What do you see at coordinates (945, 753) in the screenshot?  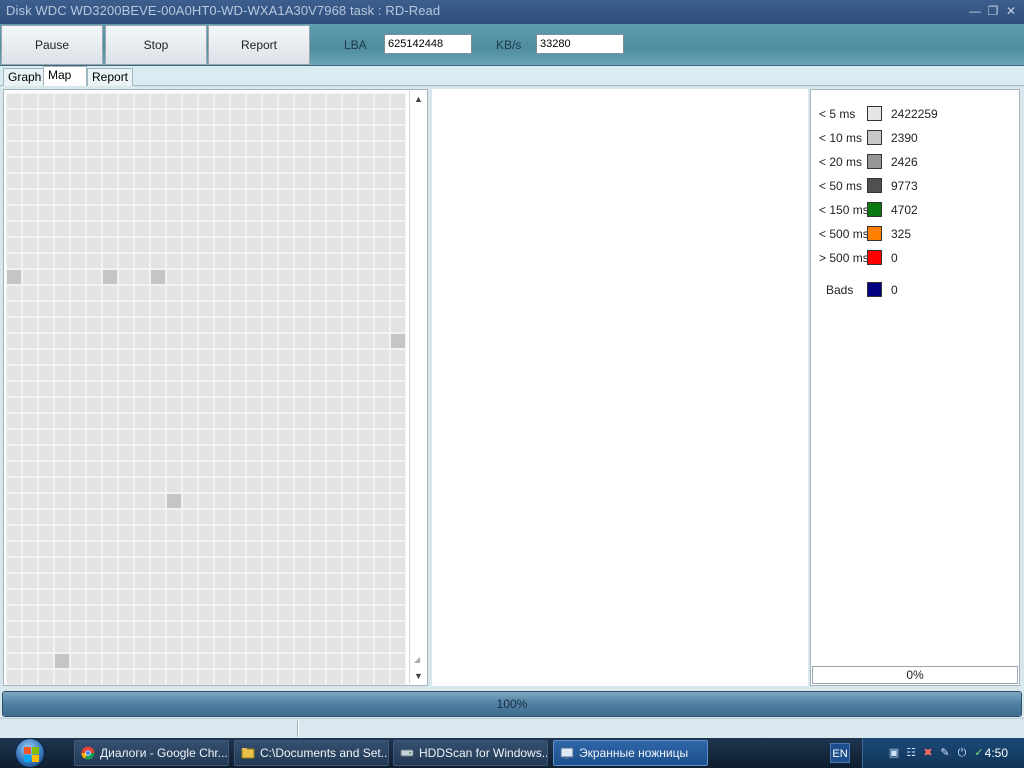 I see `pen-icon: ✎` at bounding box center [945, 753].